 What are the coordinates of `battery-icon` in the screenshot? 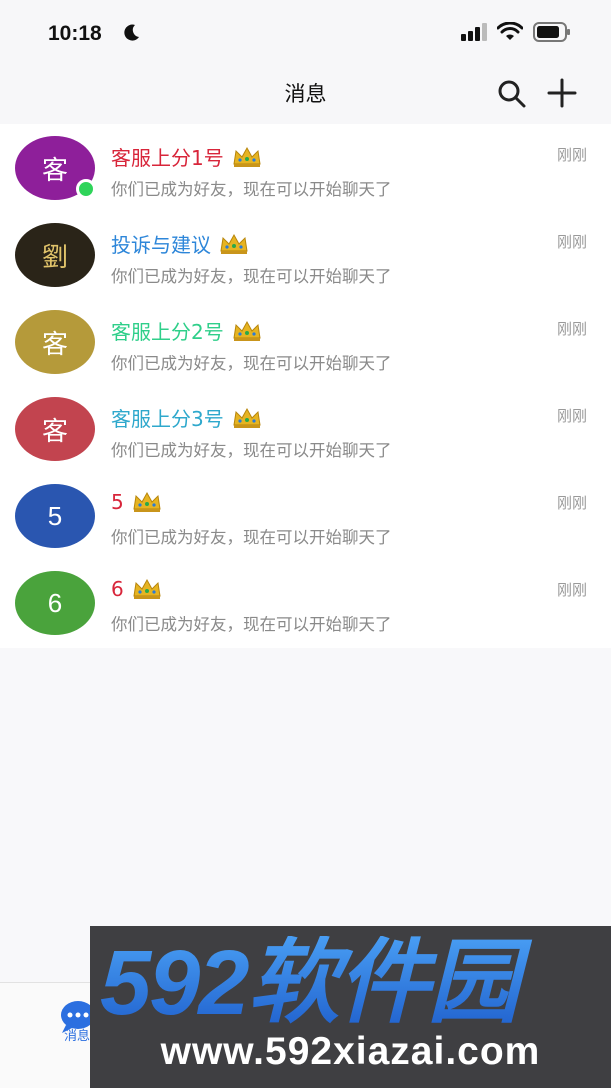 It's located at (551, 32).